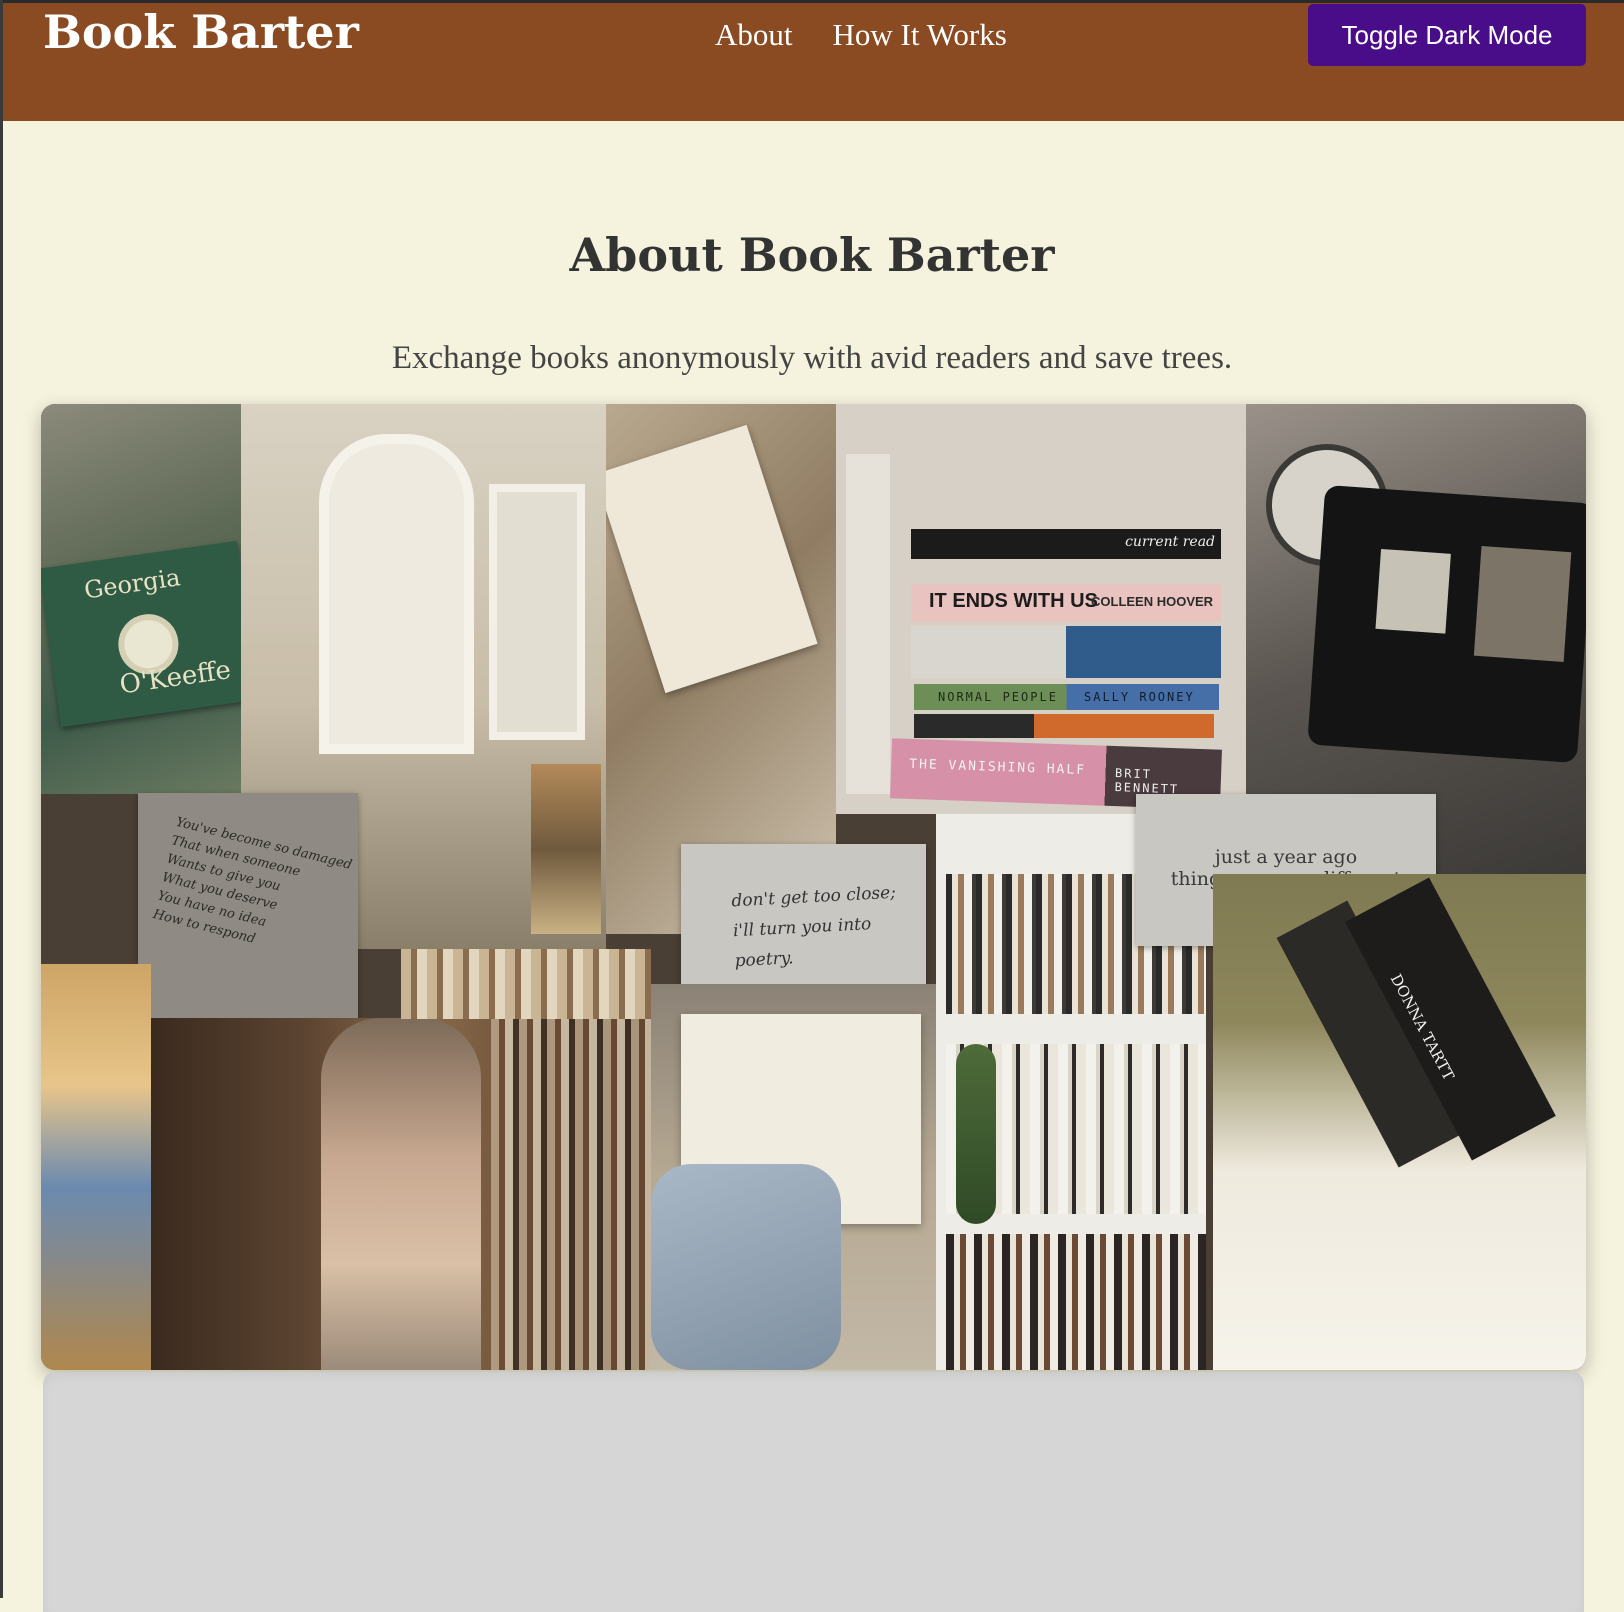 The width and height of the screenshot is (1624, 1612). What do you see at coordinates (1447, 35) in the screenshot?
I see `toggle-dark-mode-button: Toggle Dark Mode` at bounding box center [1447, 35].